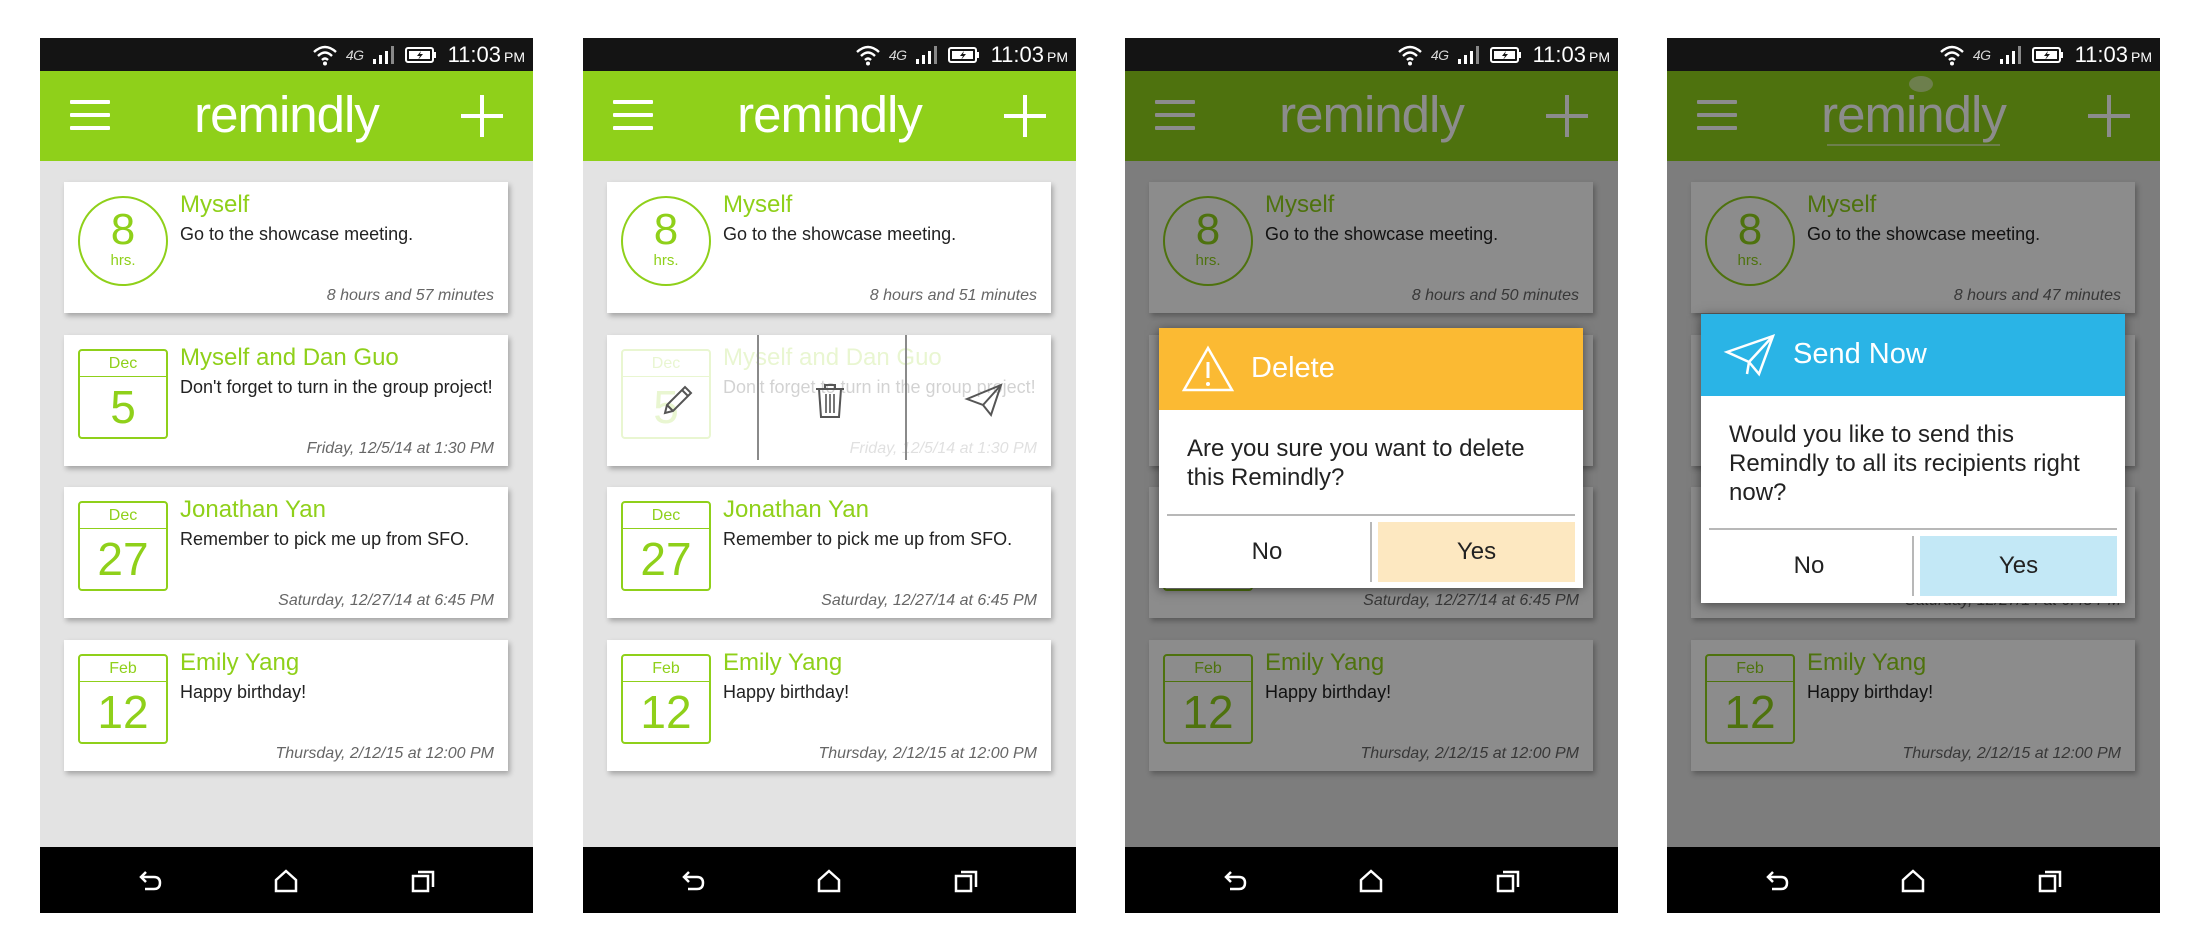  I want to click on reminder-time: 8 hours and 57 minutes, so click(410, 295).